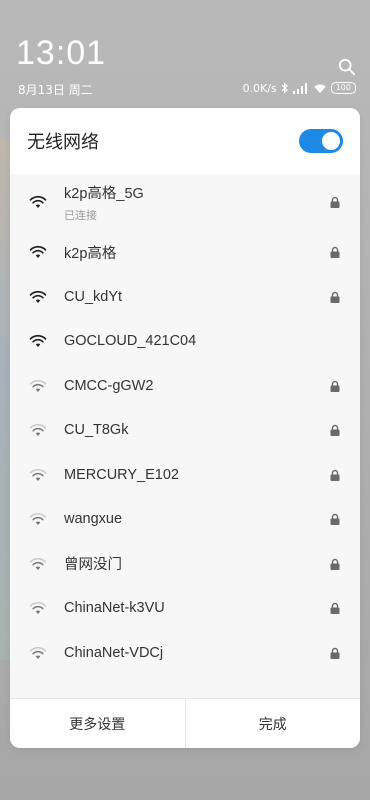 The width and height of the screenshot is (370, 800). Describe the element at coordinates (55, 90) in the screenshot. I see `date-text: 8月13日 周二` at that location.